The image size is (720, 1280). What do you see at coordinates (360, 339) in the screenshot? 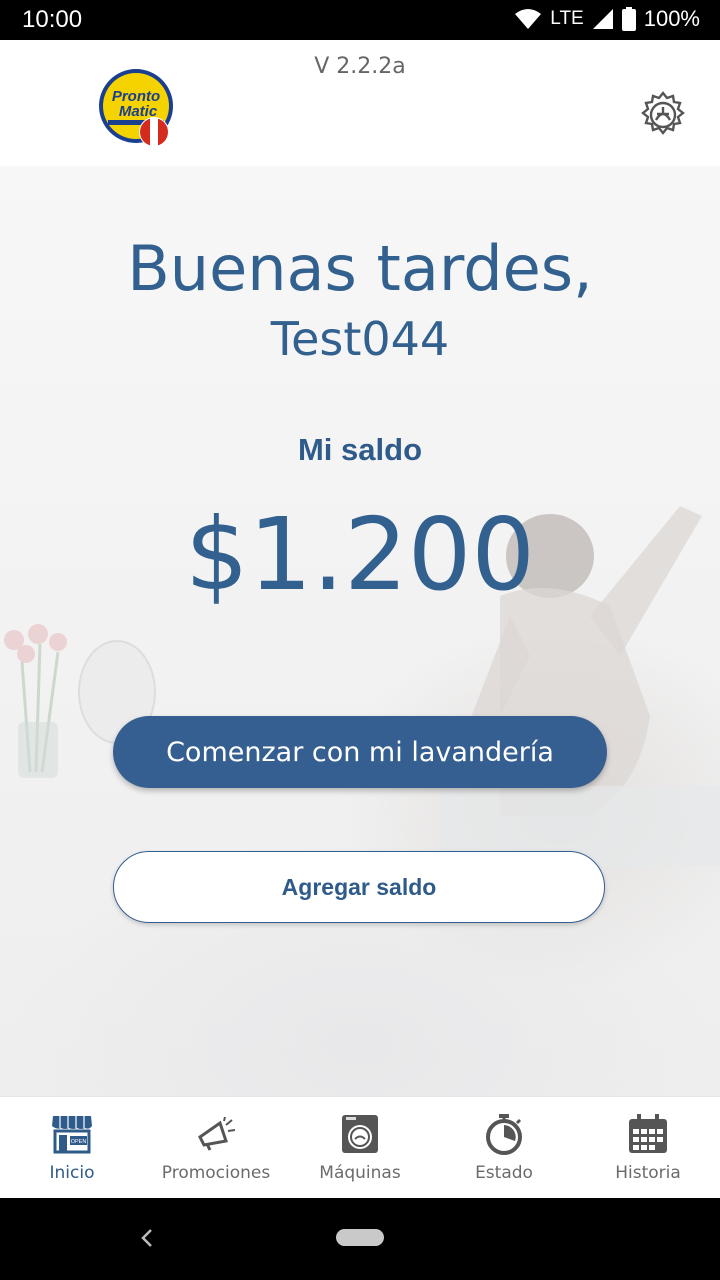
I see `username-text: Test044` at bounding box center [360, 339].